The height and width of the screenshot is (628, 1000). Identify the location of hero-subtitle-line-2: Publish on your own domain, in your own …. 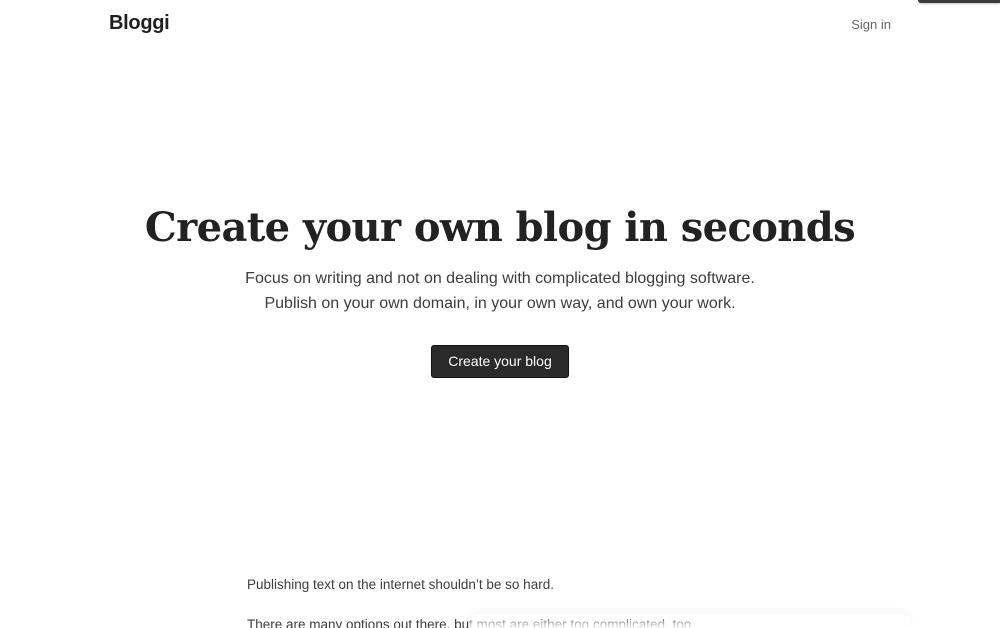
(500, 303).